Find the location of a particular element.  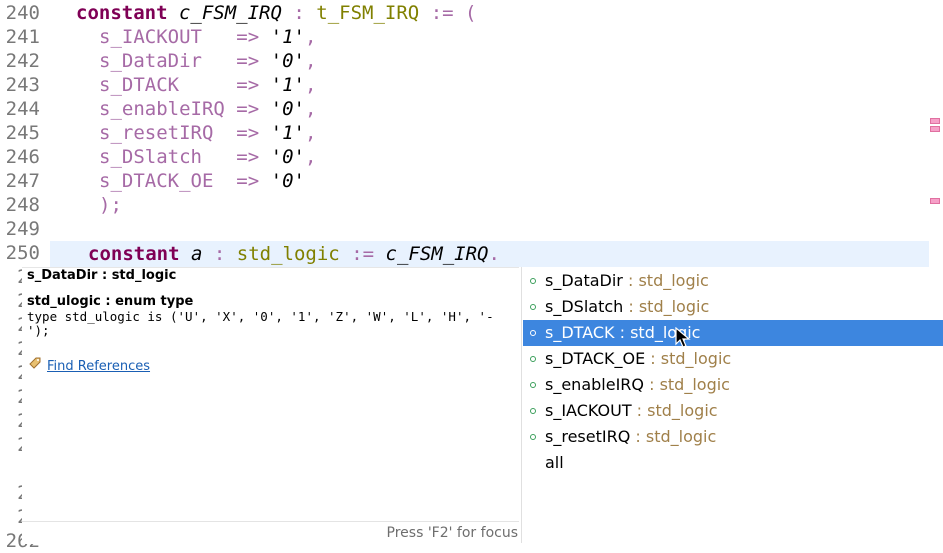

hover-type-heading: std_ulogic : enum type is located at coordinates (110, 301).